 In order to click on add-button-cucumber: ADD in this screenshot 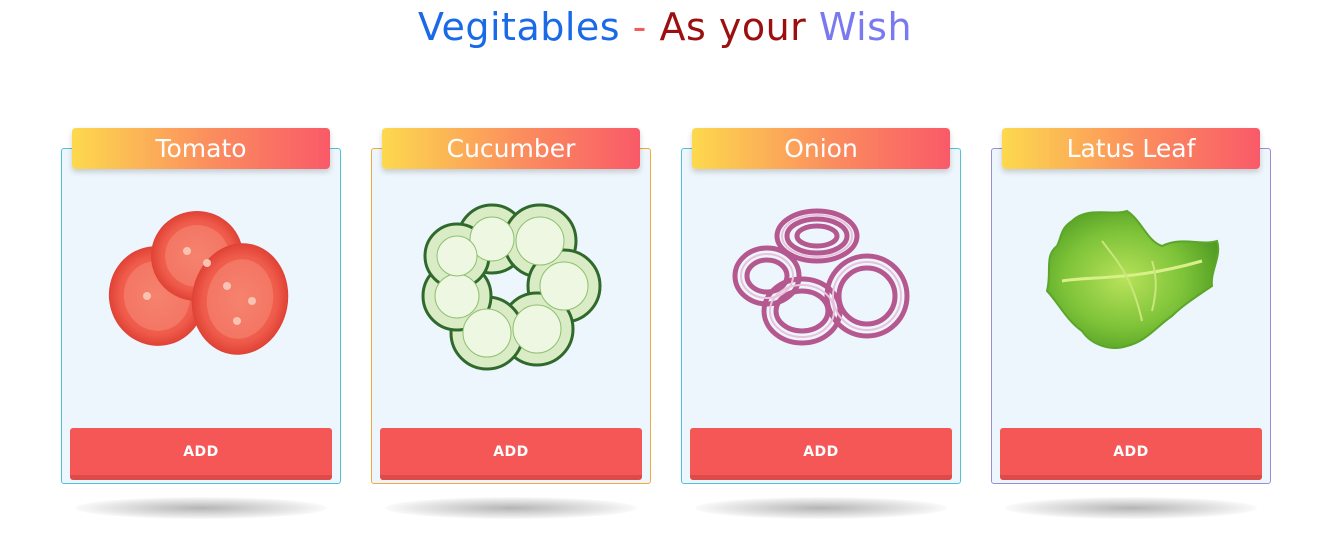, I will do `click(511, 454)`.